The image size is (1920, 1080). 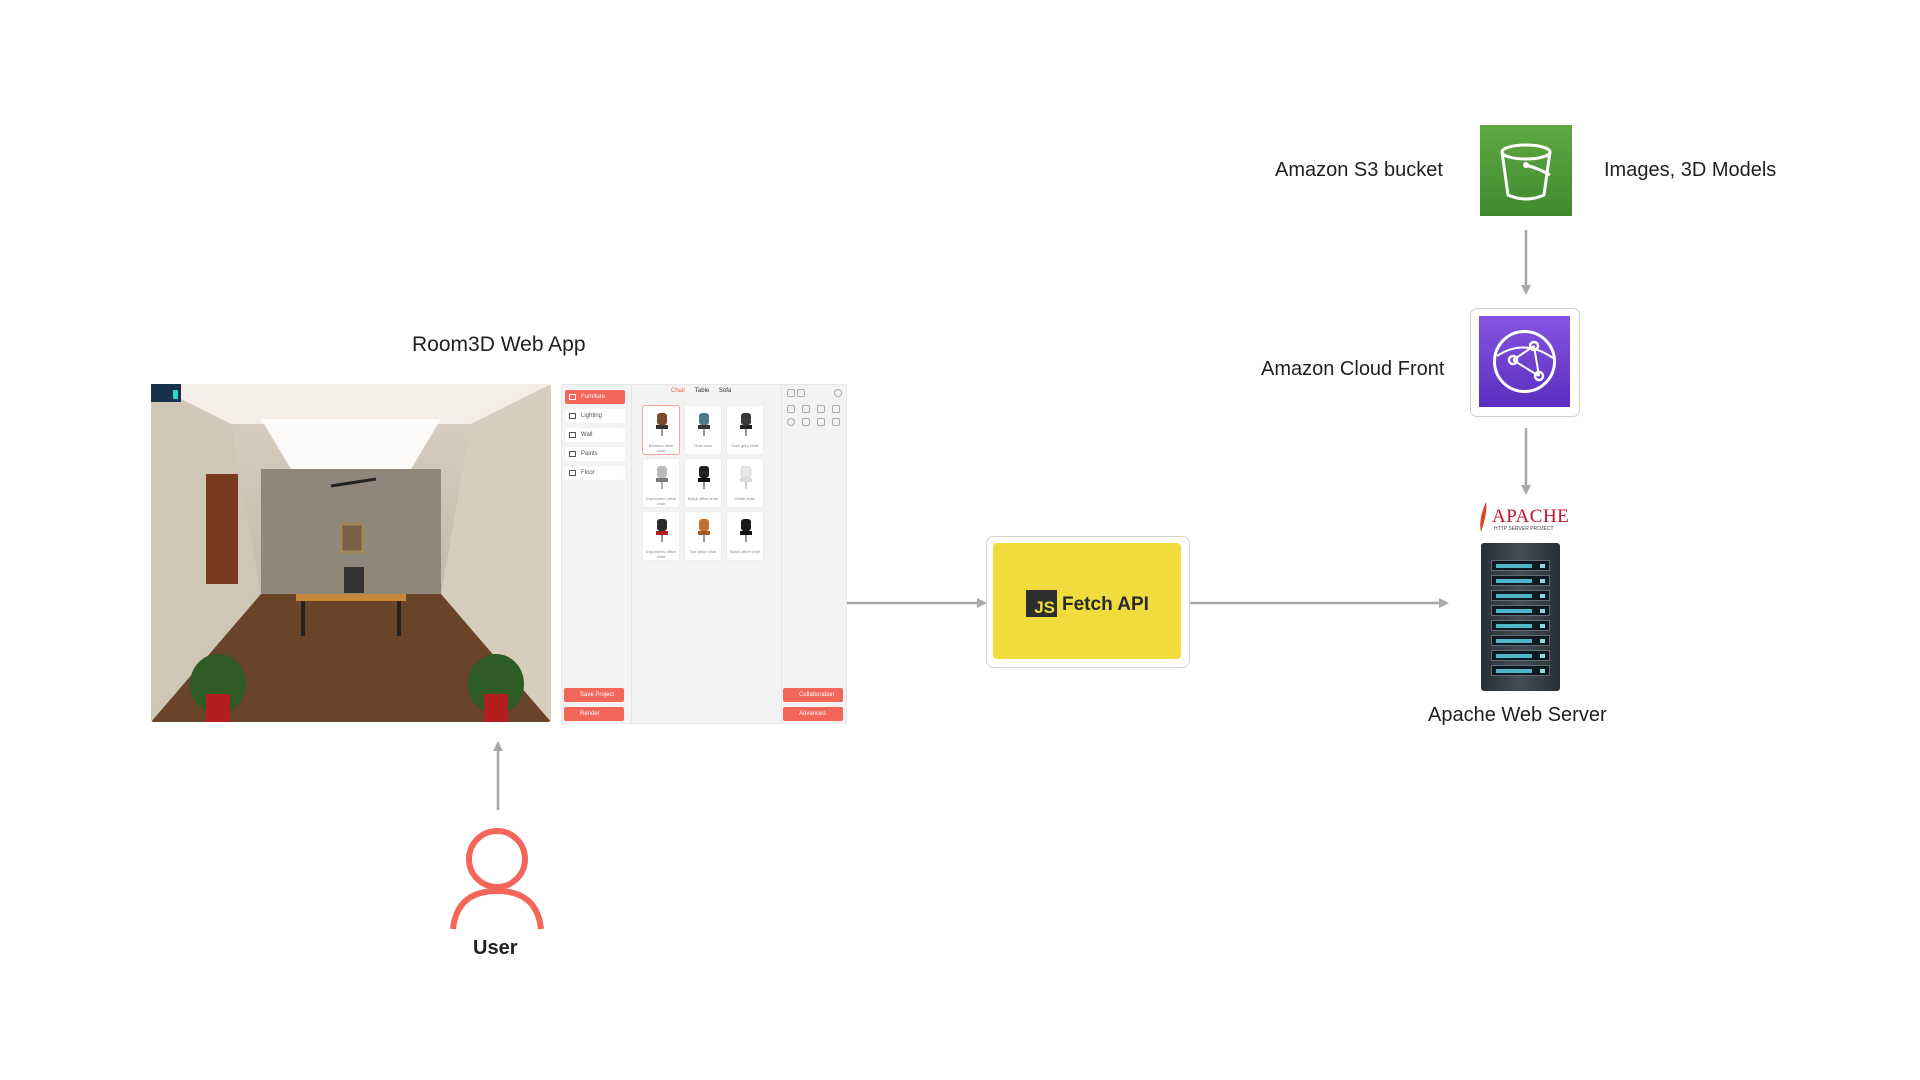 I want to click on viewport-badge, so click(x=166, y=393).